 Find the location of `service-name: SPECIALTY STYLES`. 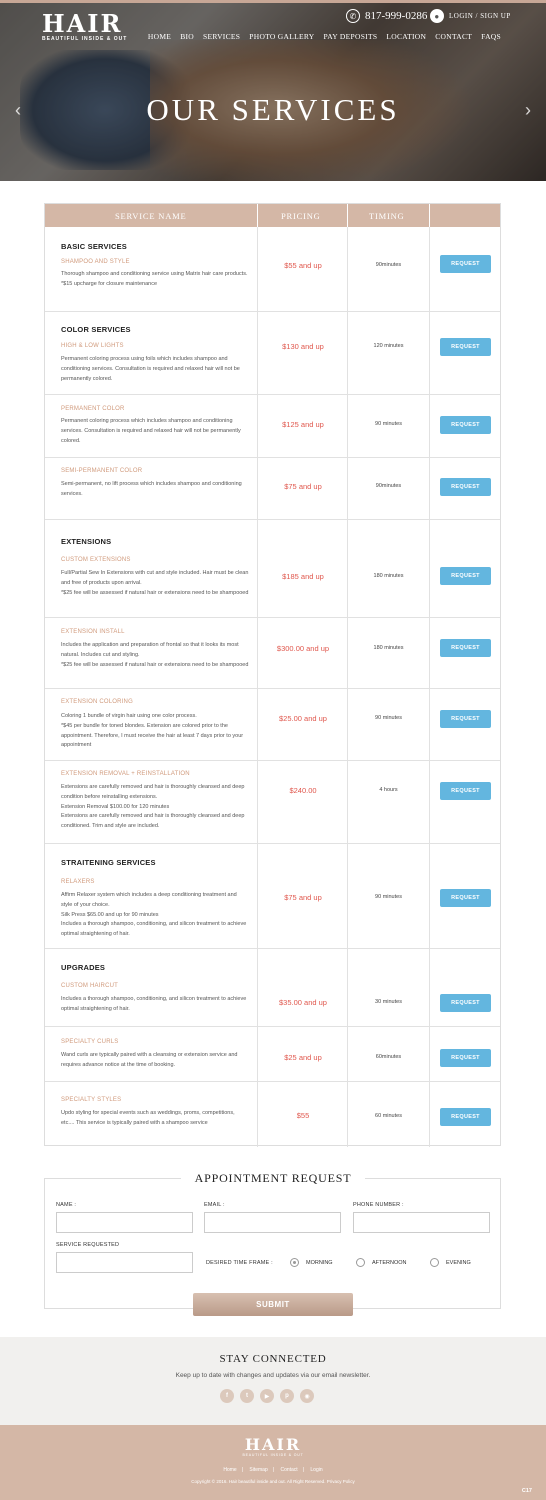

service-name: SPECIALTY STYLES is located at coordinates (91, 1100).